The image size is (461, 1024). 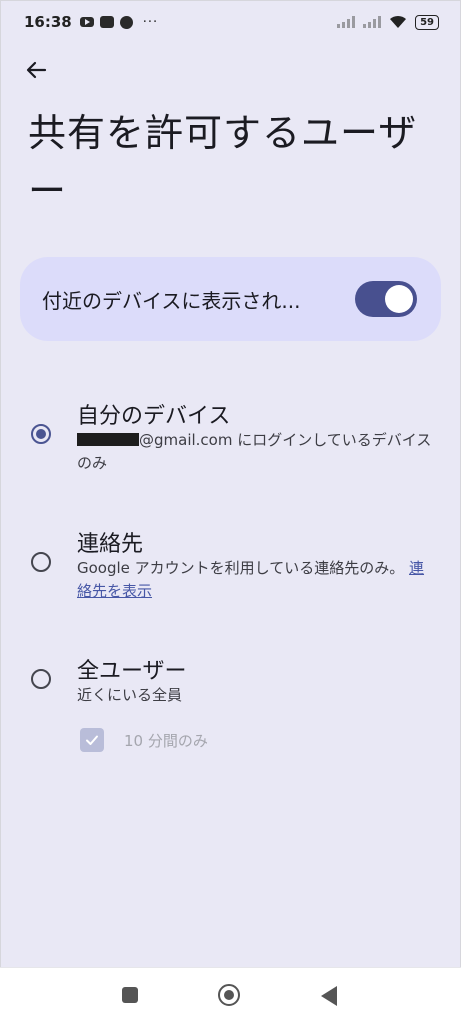 I want to click on recents-icon, so click(x=130, y=995).